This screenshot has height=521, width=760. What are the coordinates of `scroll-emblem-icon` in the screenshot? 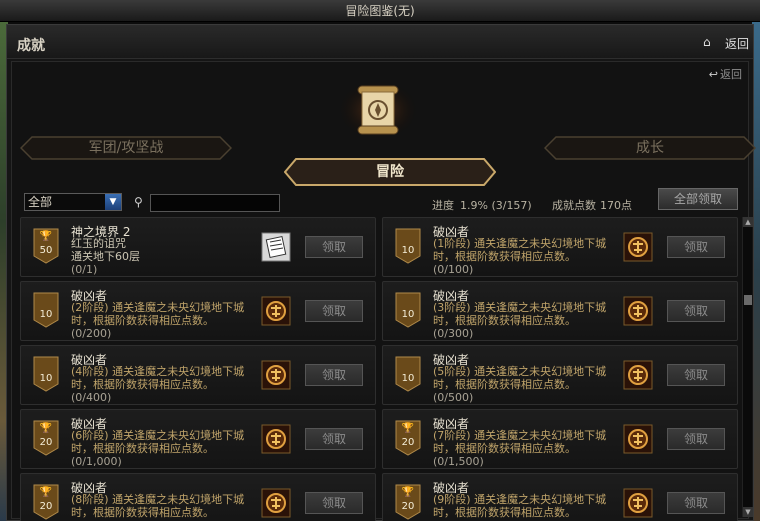 It's located at (378, 109).